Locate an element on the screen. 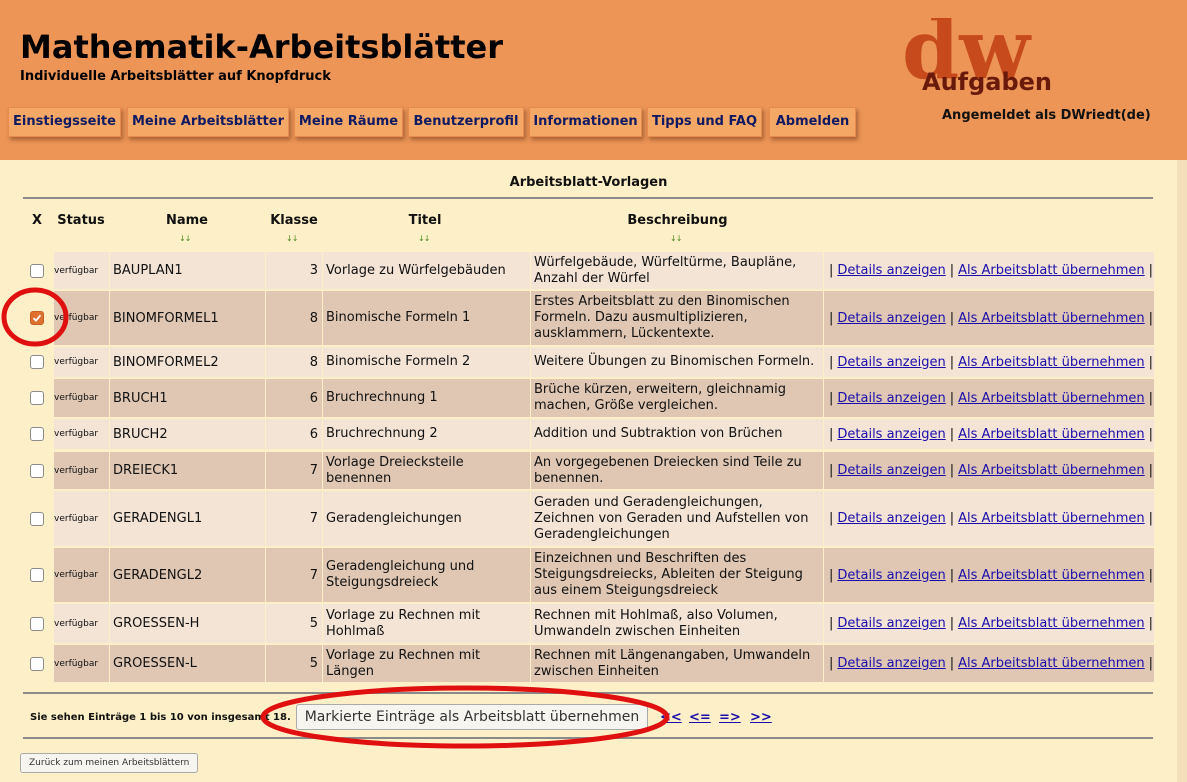 The image size is (1187, 782). sort-klasse-icon: ↓↓ is located at coordinates (292, 238).